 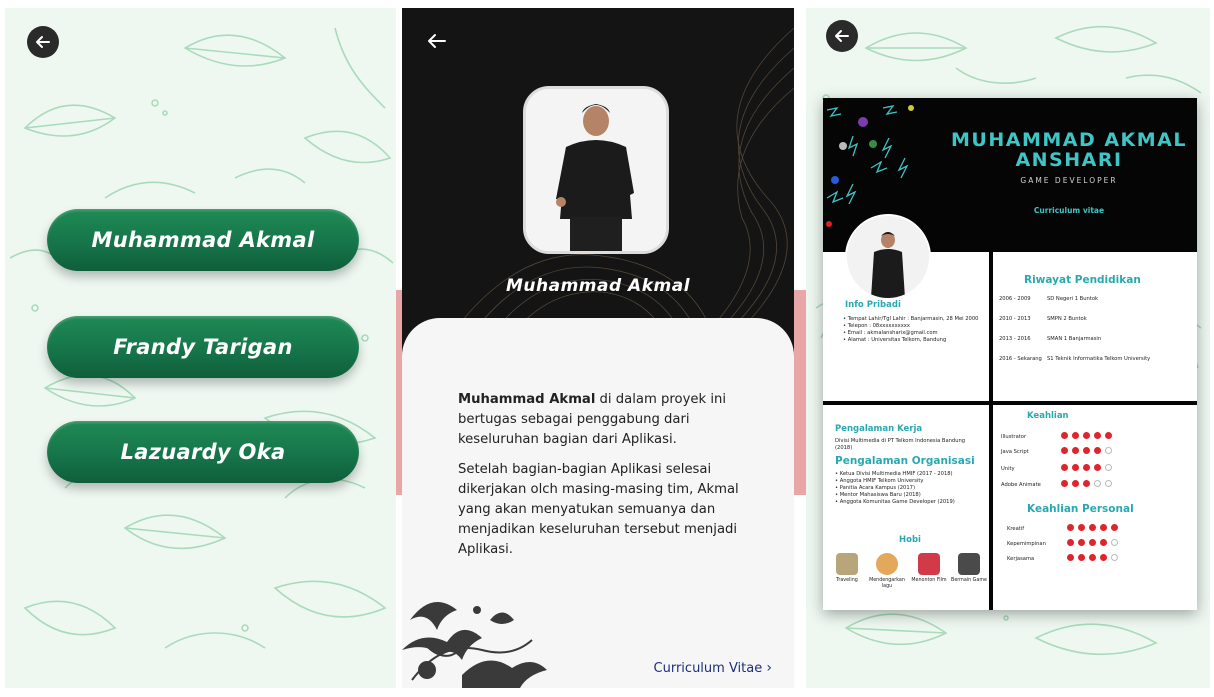 What do you see at coordinates (969, 564) in the screenshot?
I see `gamepad-icon` at bounding box center [969, 564].